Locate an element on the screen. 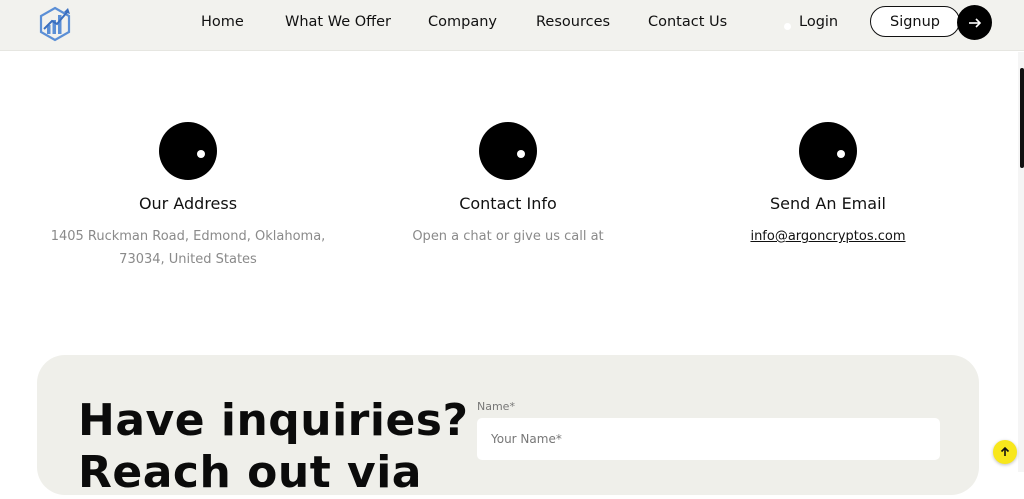  signup-button: Signup is located at coordinates (915, 21).